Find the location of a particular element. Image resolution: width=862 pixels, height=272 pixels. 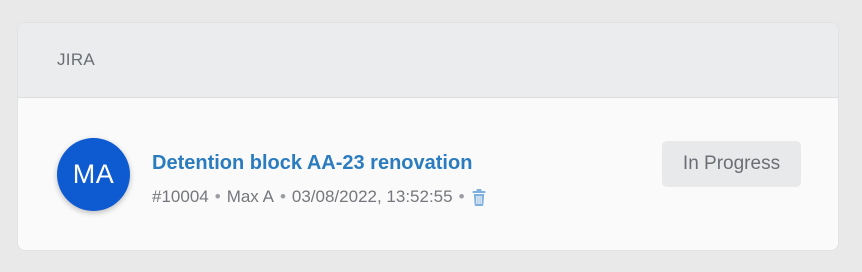

issue-author: Max A is located at coordinates (250, 196).